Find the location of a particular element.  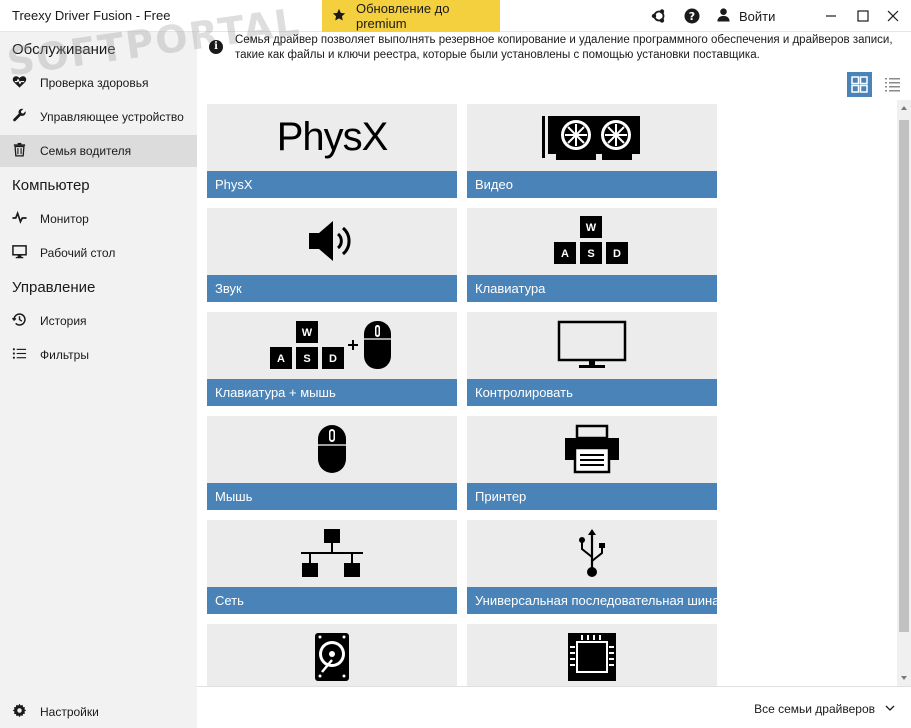

sidebar-item-label: Фильтры is located at coordinates (64, 355).